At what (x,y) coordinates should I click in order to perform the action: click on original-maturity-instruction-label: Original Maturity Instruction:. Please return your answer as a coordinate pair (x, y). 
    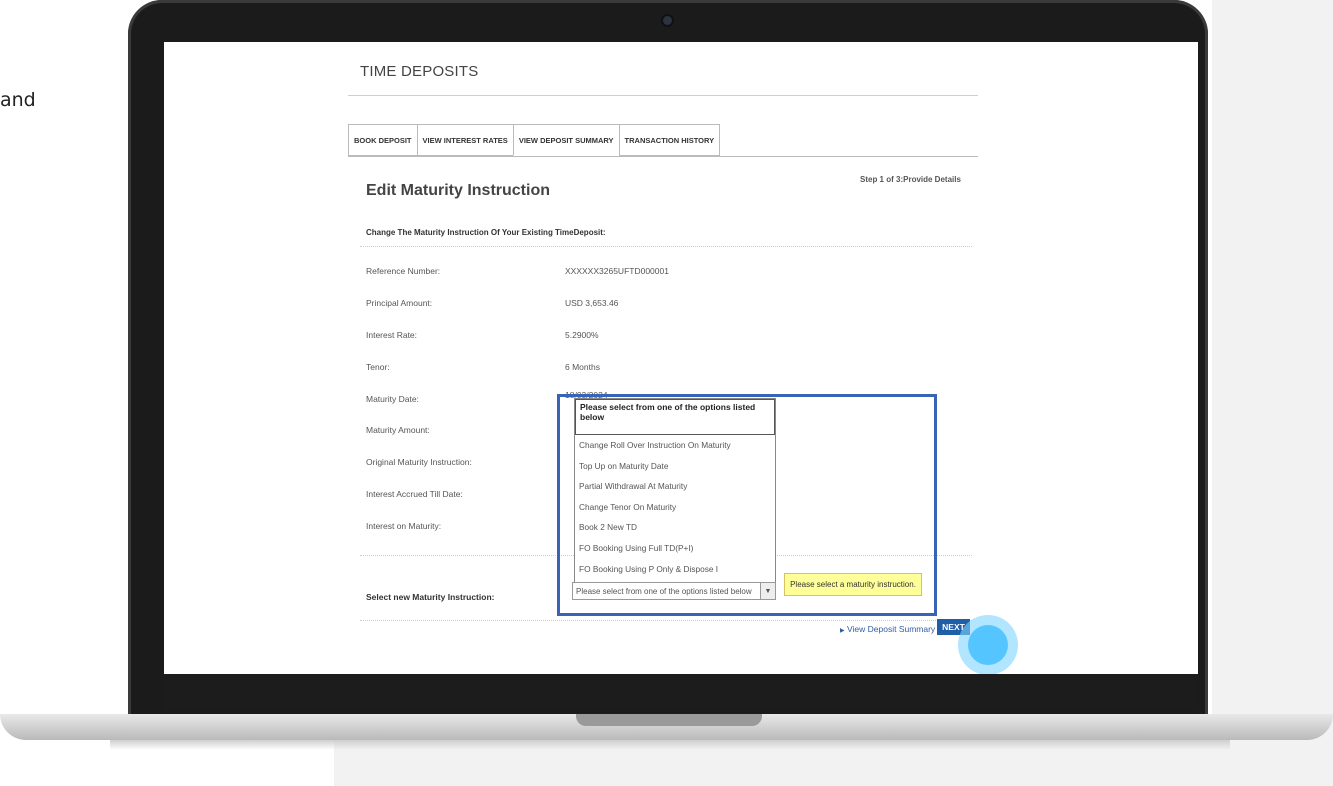
    Looking at the image, I should click on (419, 462).